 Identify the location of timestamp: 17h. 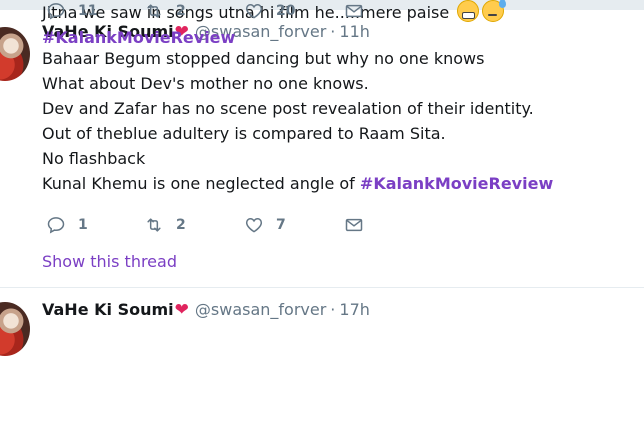
(354, 309).